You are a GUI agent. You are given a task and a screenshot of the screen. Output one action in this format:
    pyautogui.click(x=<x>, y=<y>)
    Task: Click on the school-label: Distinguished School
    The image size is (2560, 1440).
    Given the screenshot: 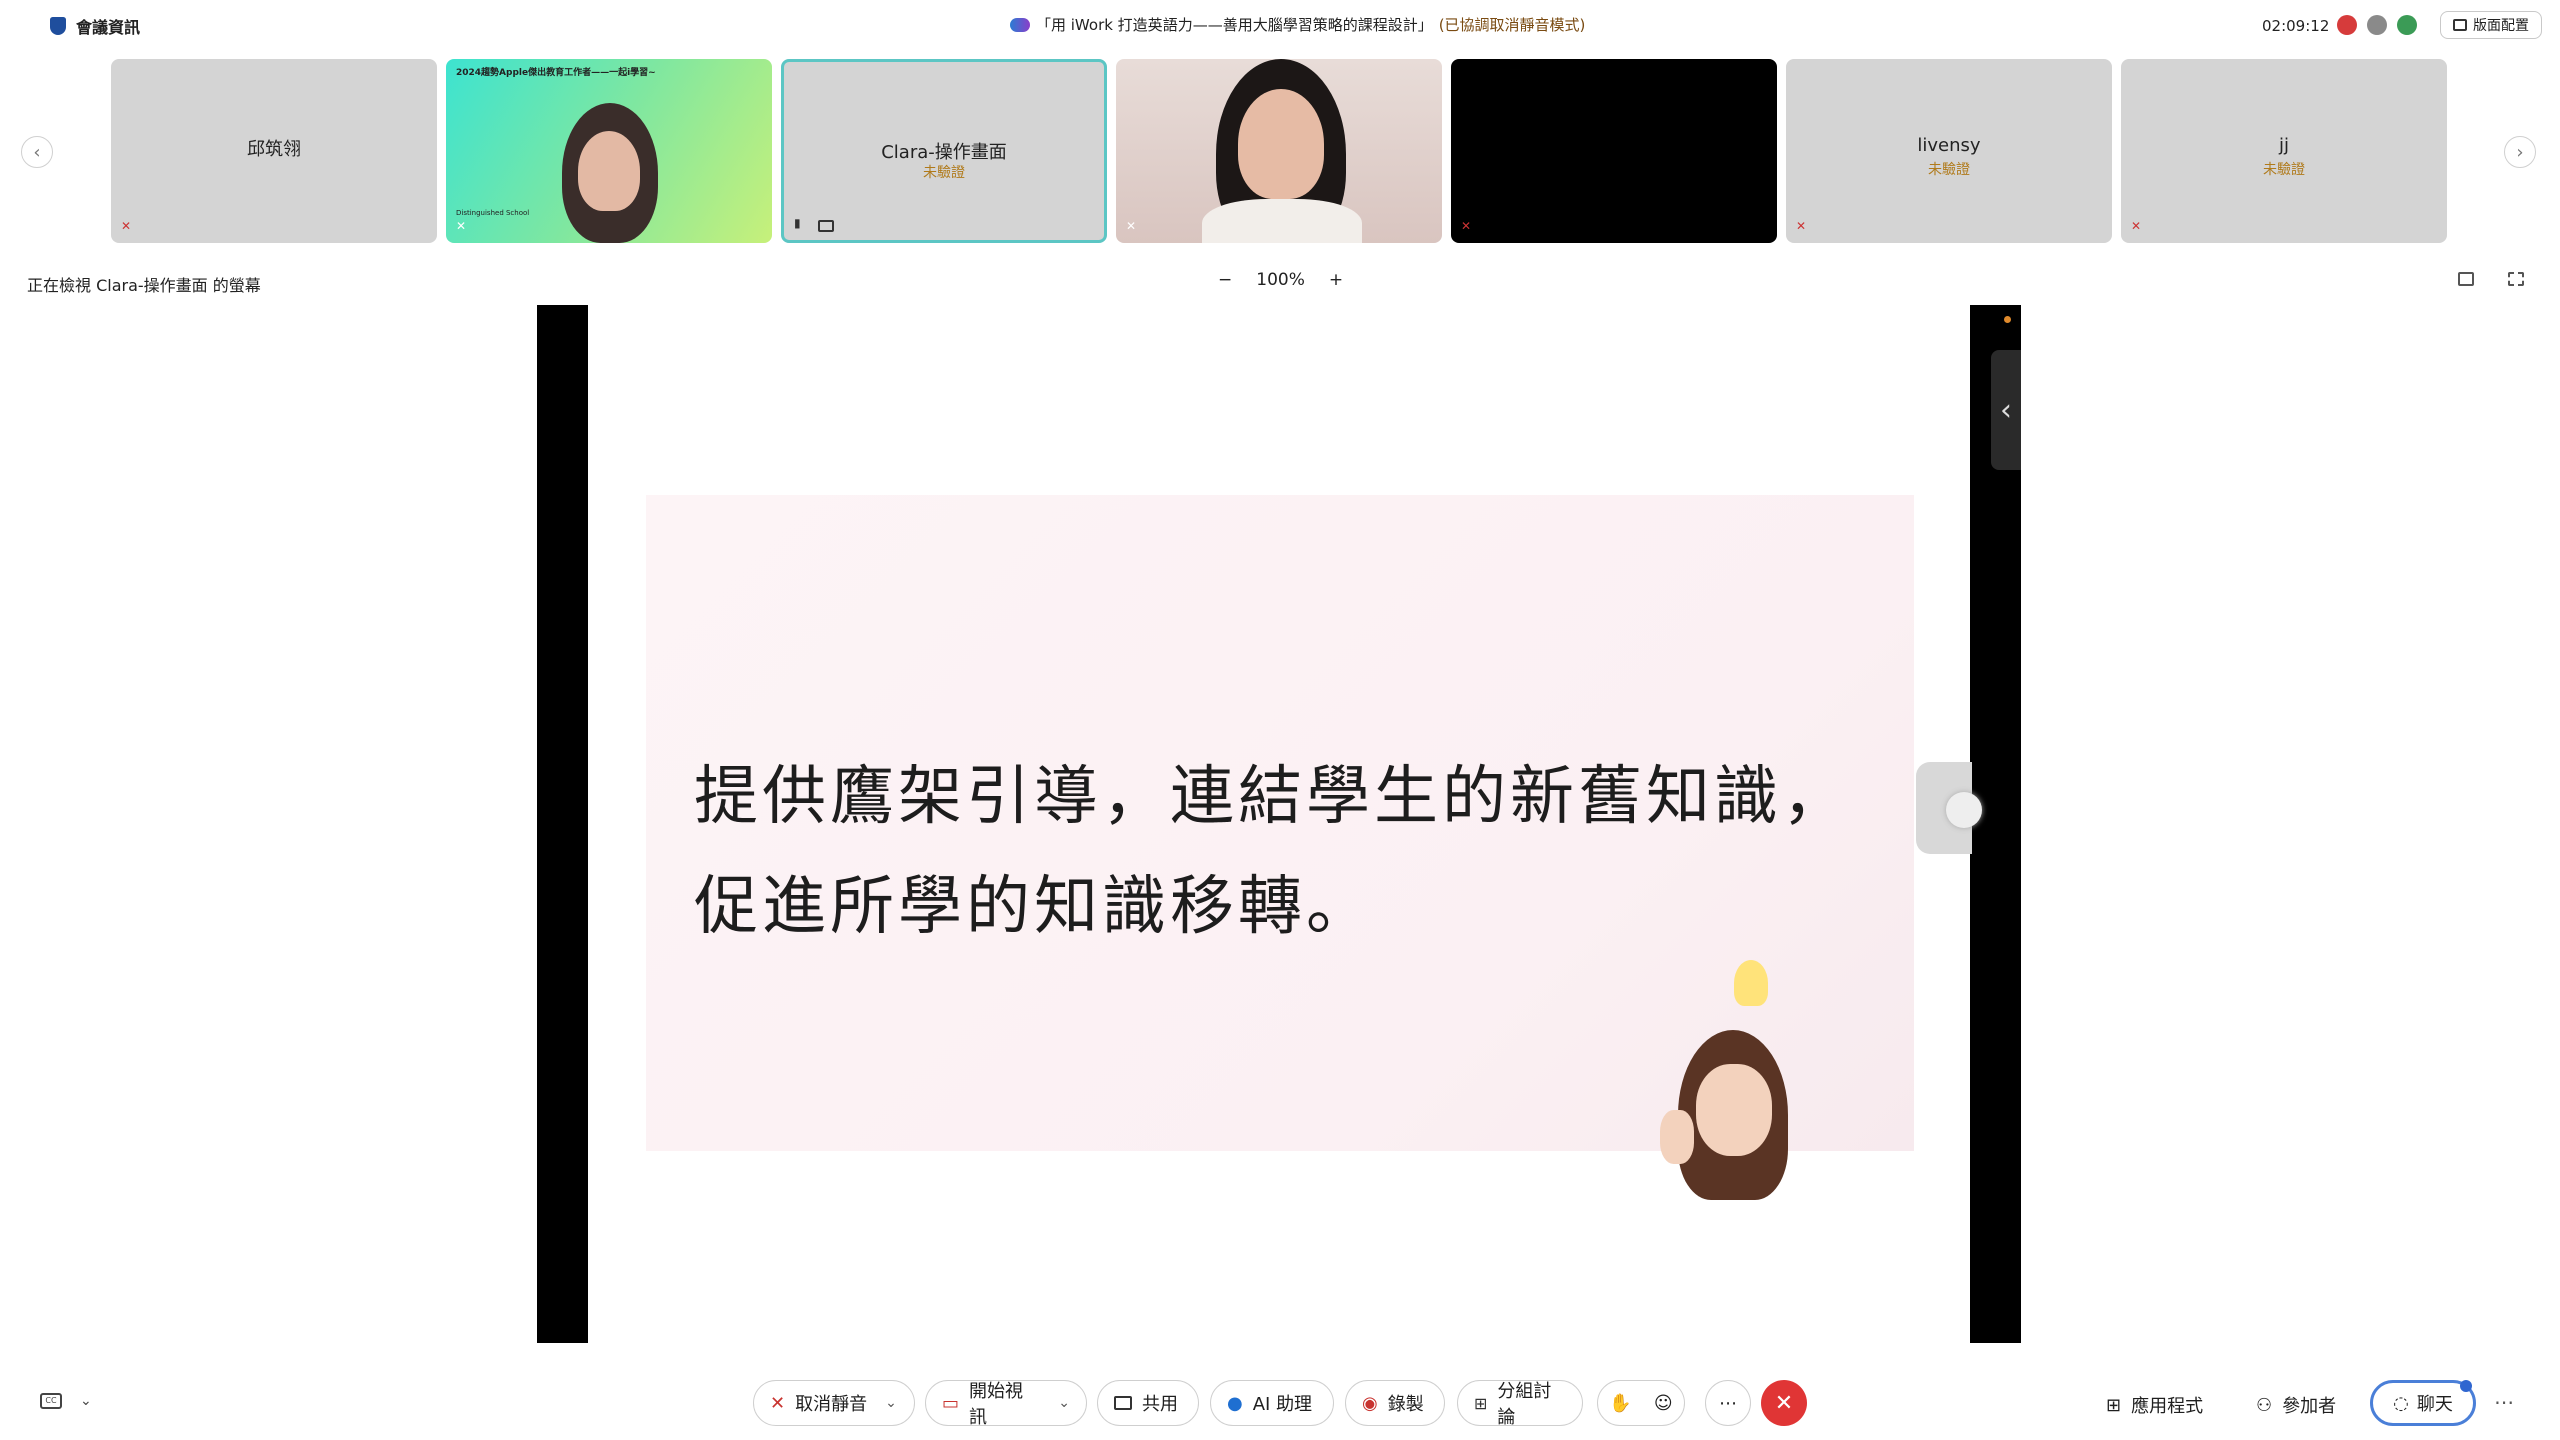 What is the action you would take?
    pyautogui.click(x=493, y=213)
    